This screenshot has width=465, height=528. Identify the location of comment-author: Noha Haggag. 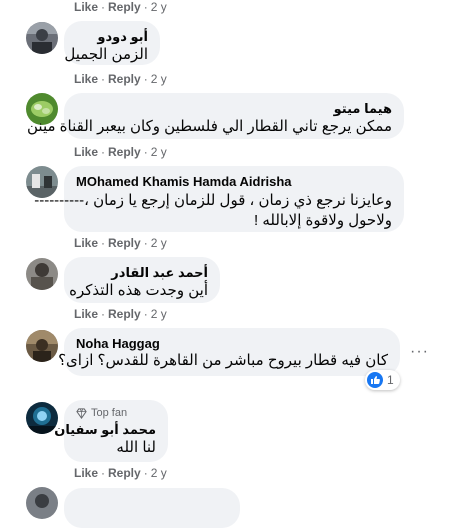
(232, 343).